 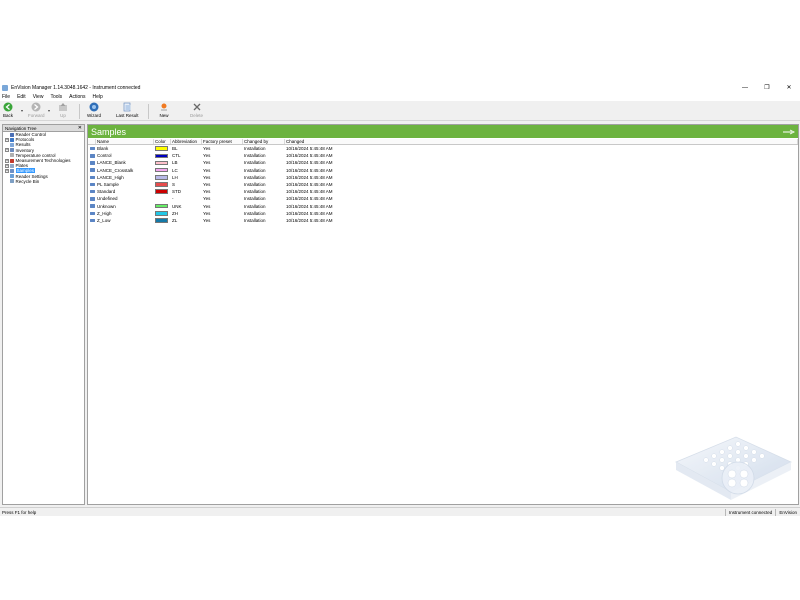 What do you see at coordinates (108, 185) in the screenshot?
I see `cell-name: PL Sample` at bounding box center [108, 185].